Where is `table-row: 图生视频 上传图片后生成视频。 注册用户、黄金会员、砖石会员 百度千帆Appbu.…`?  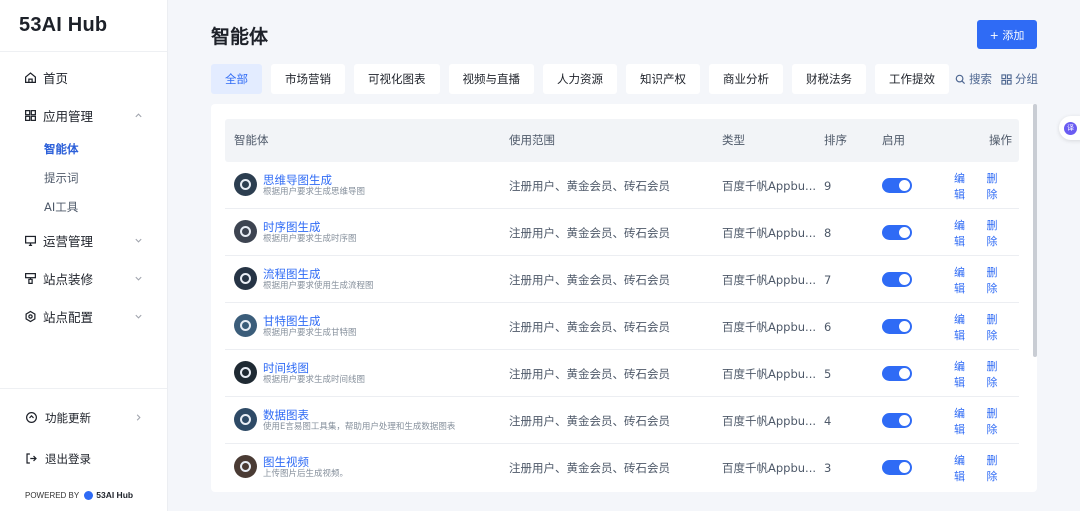
table-row: 图生视频 上传图片后生成视频。 注册用户、黄金会员、砖石会员 百度千帆Appbu.… is located at coordinates (622, 467).